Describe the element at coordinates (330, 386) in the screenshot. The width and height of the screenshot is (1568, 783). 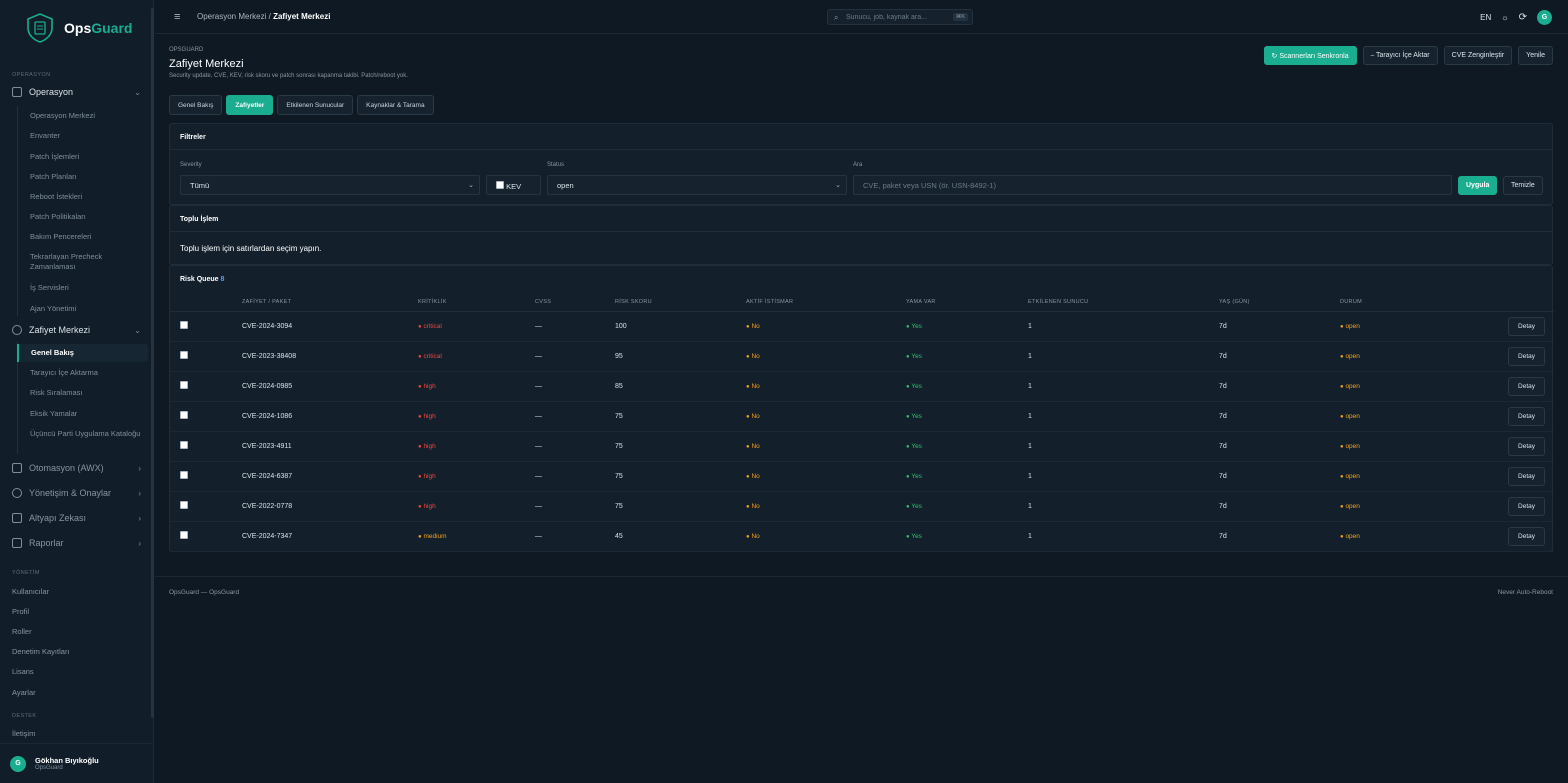
I see `cve-id: CVE-2024-0985` at that location.